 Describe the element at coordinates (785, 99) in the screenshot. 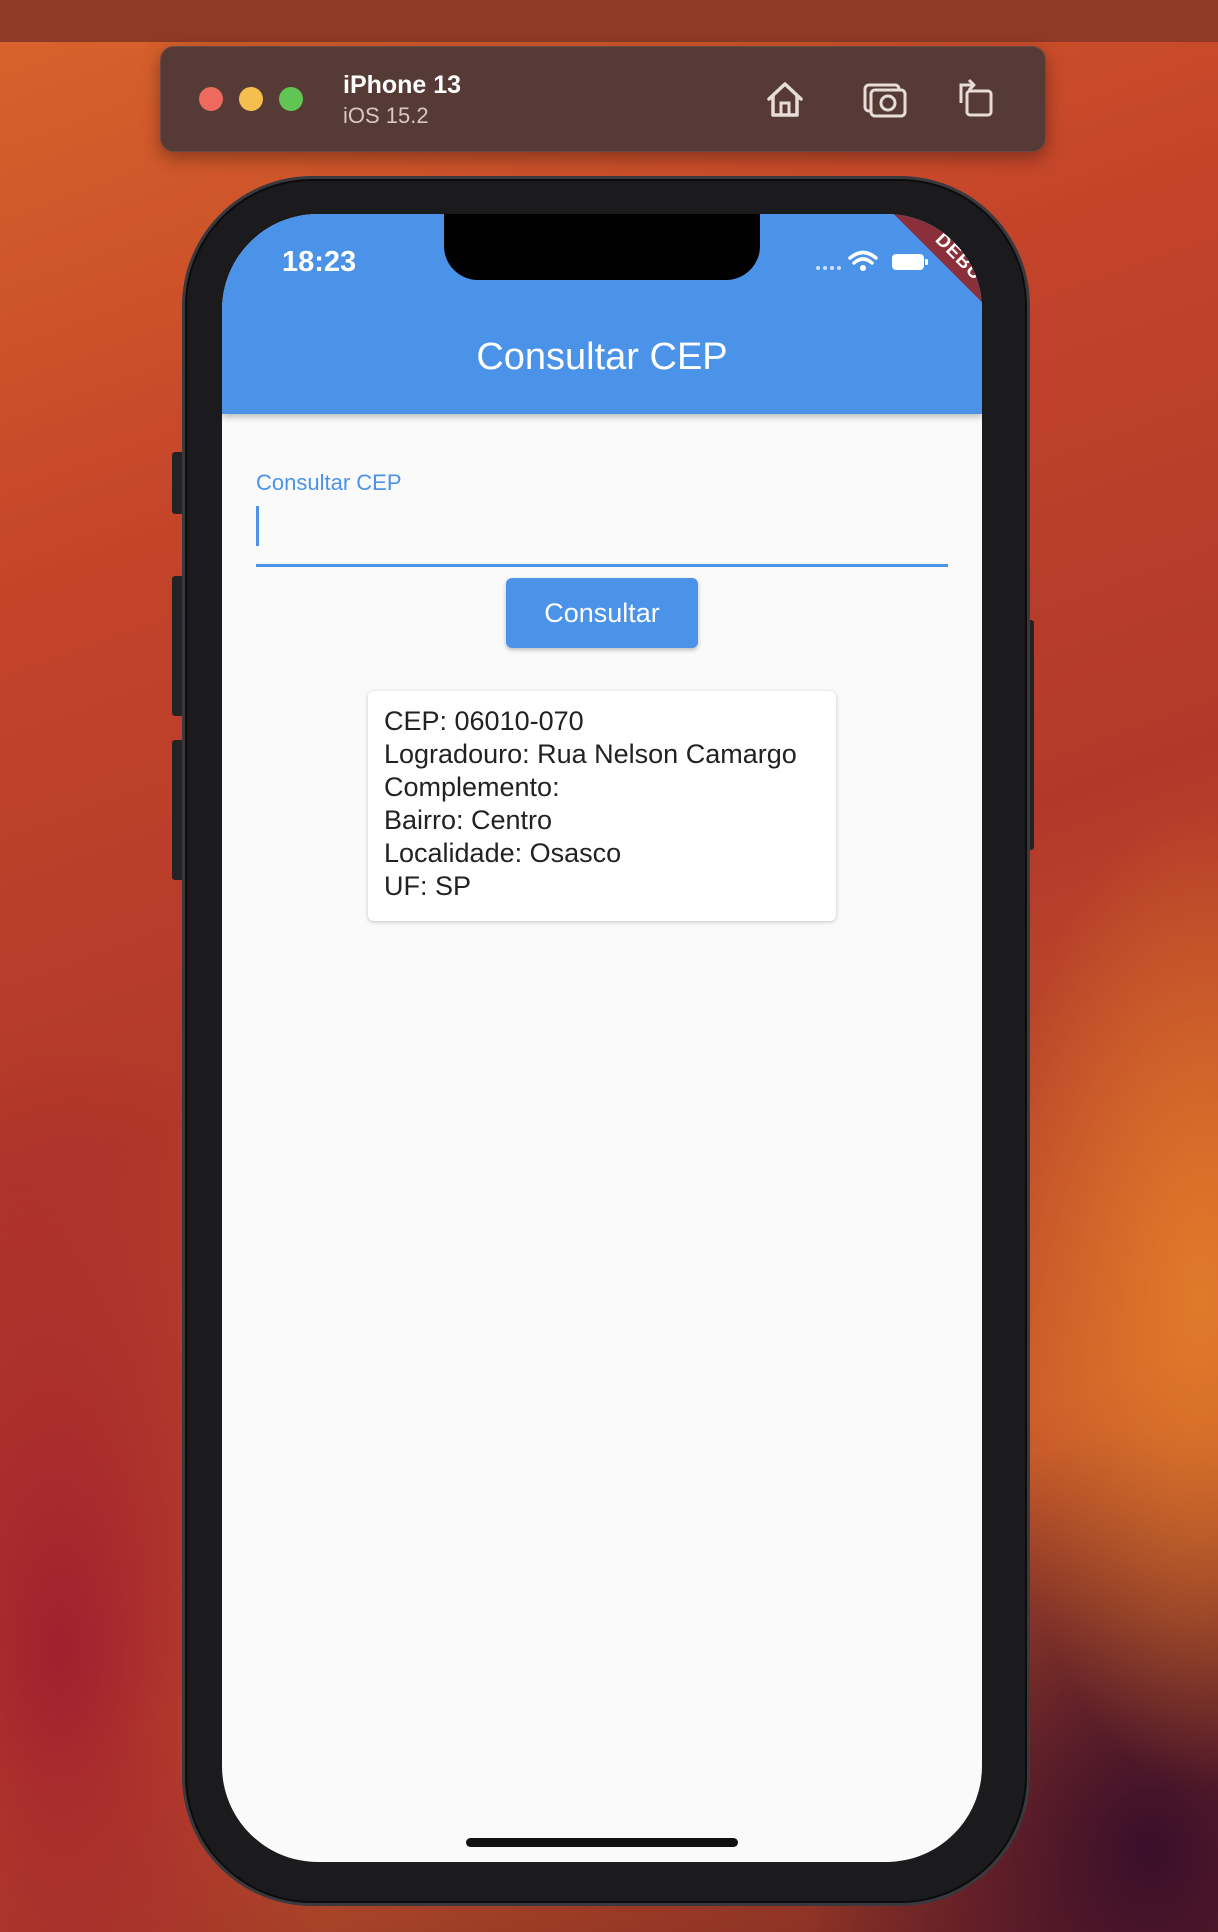

I see `home-icon` at that location.